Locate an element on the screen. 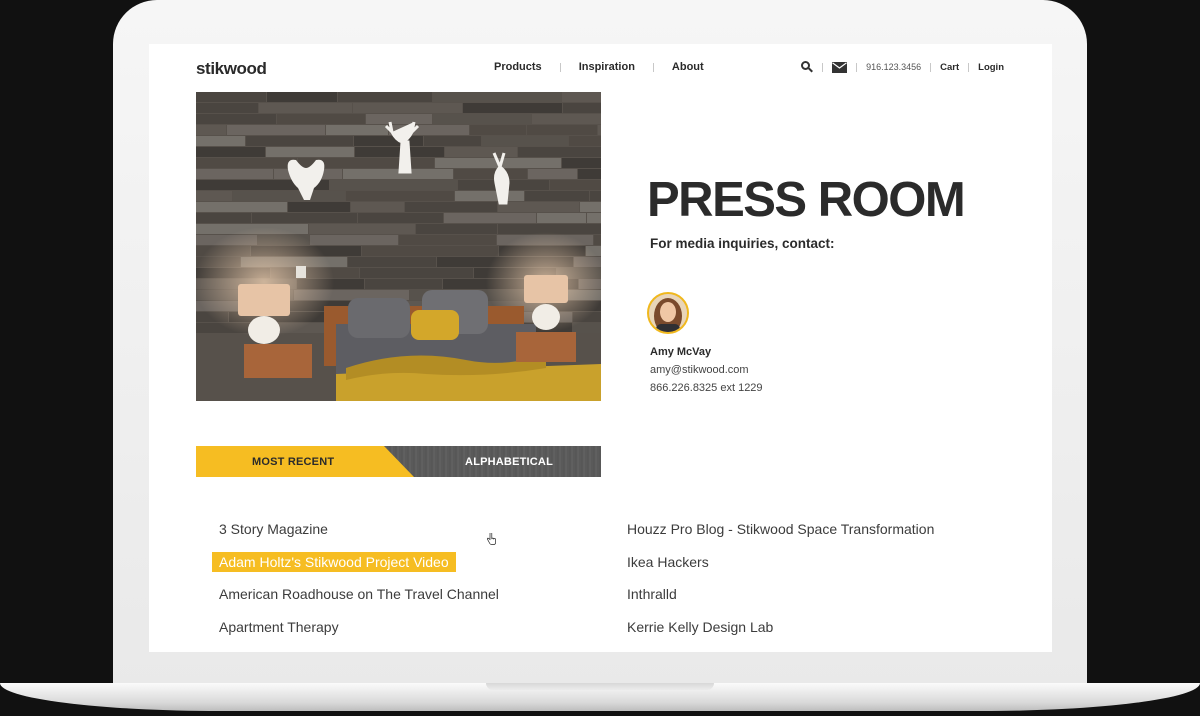  login-link: Login is located at coordinates (991, 67).